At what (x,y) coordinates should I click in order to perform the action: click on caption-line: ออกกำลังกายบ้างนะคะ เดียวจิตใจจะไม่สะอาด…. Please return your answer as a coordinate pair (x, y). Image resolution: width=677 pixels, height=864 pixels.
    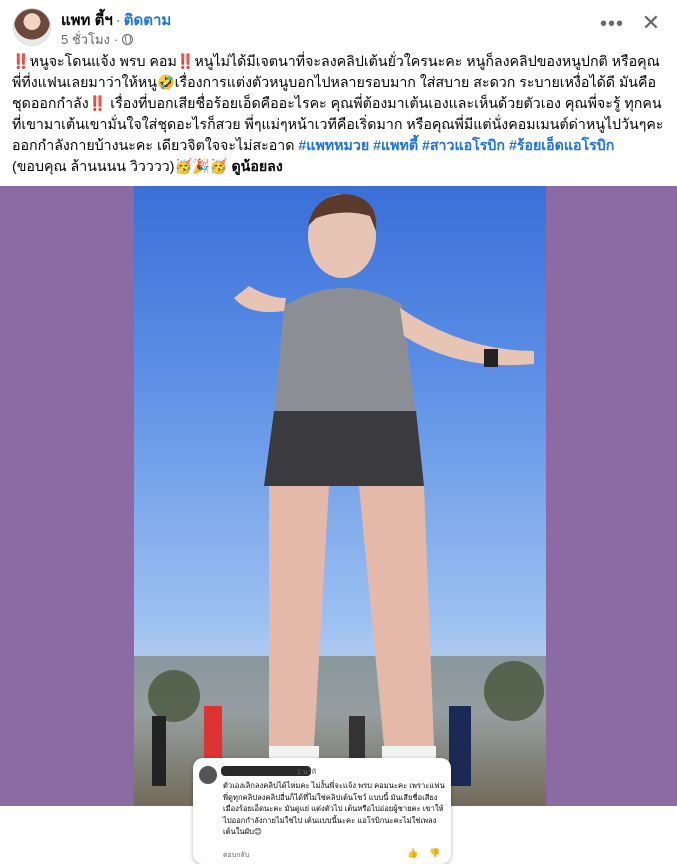
    Looking at the image, I should click on (339, 146).